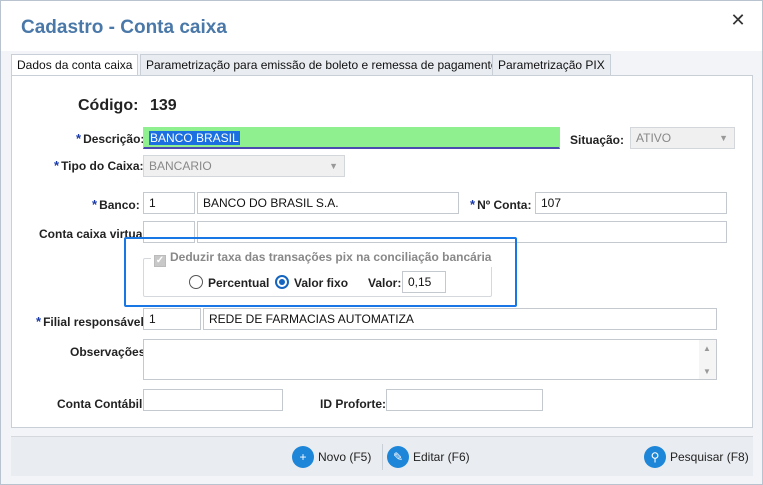 The width and height of the screenshot is (763, 485). Describe the element at coordinates (110, 352) in the screenshot. I see `observacoes-label: Observações:` at that location.